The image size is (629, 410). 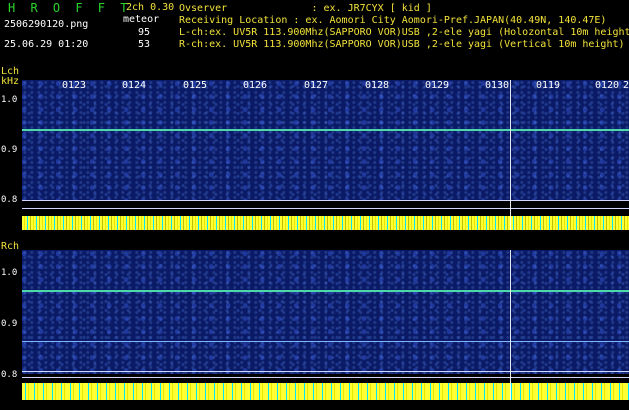 What do you see at coordinates (325, 341) in the screenshot?
I see `rch-sideband-line` at bounding box center [325, 341].